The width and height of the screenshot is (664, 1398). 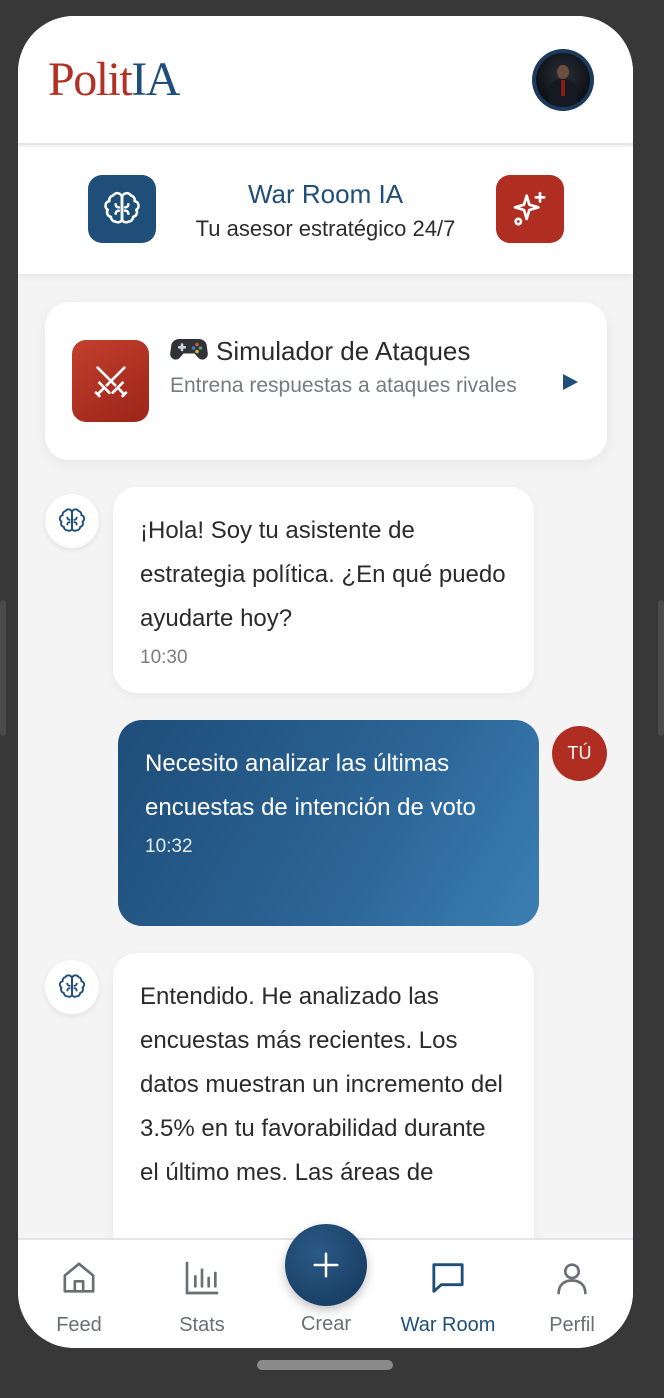 I want to click on tab-label: Stats, so click(x=202, y=1325).